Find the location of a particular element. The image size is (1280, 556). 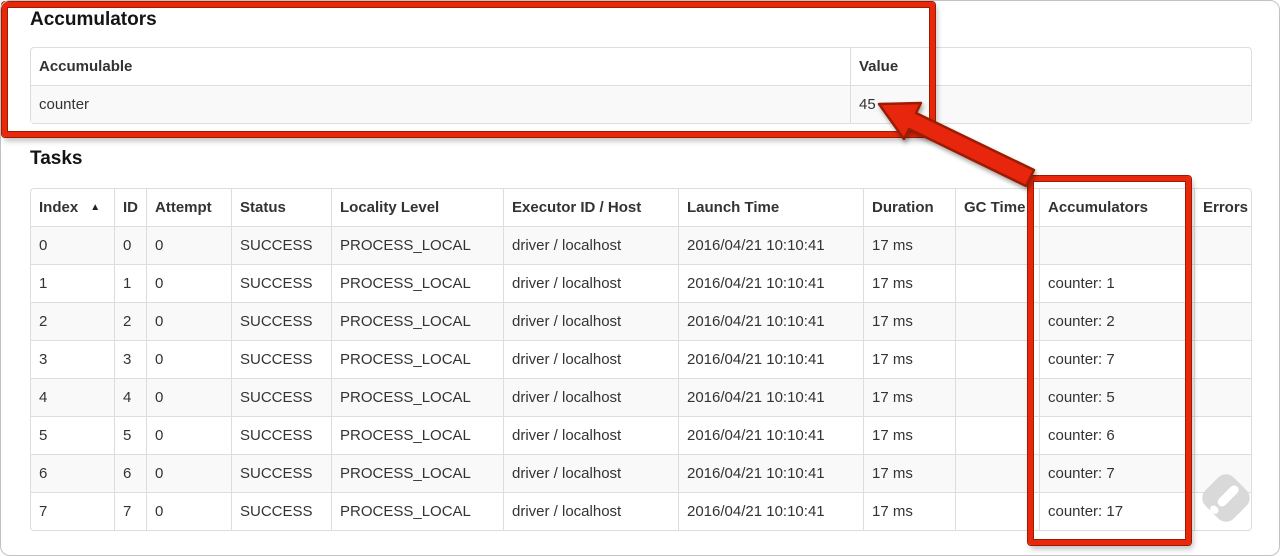

table-cell: counter: 6 is located at coordinates (1116, 435).